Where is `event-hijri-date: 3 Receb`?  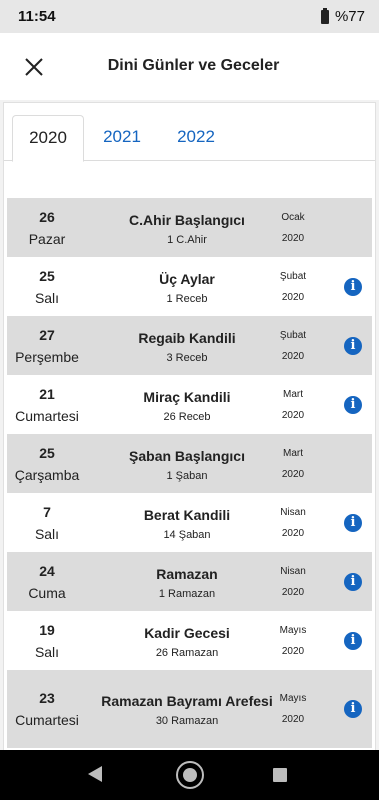
event-hijri-date: 3 Receb is located at coordinates (187, 357).